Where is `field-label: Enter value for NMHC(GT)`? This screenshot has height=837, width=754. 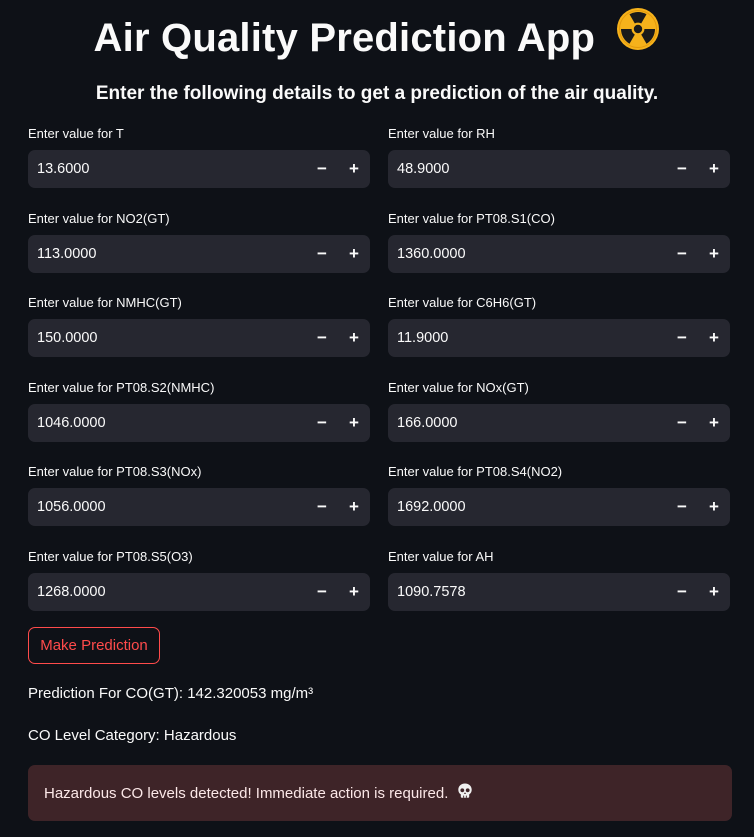
field-label: Enter value for NMHC(GT) is located at coordinates (105, 303).